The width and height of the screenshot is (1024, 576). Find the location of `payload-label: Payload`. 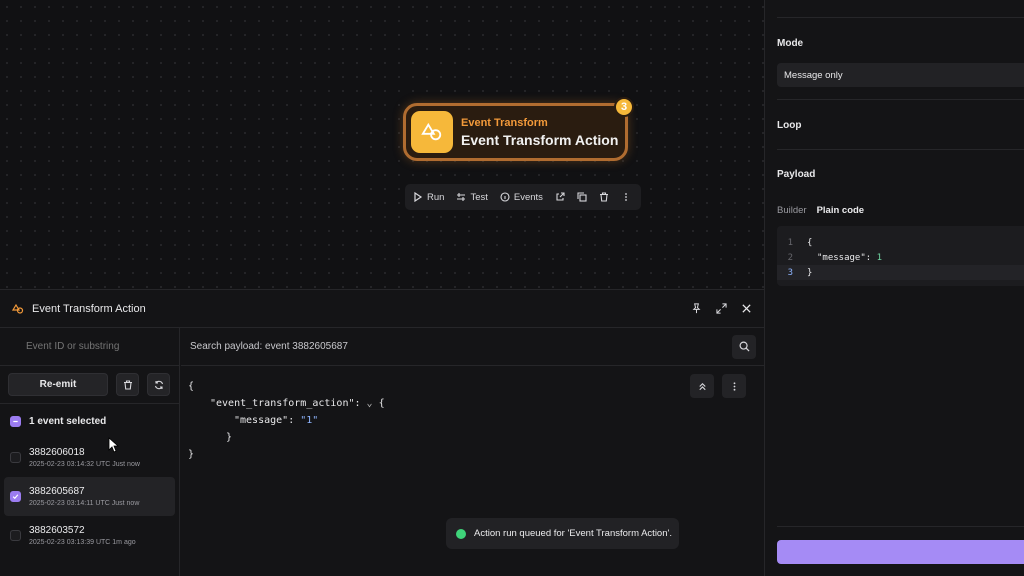

payload-label: Payload is located at coordinates (796, 174).